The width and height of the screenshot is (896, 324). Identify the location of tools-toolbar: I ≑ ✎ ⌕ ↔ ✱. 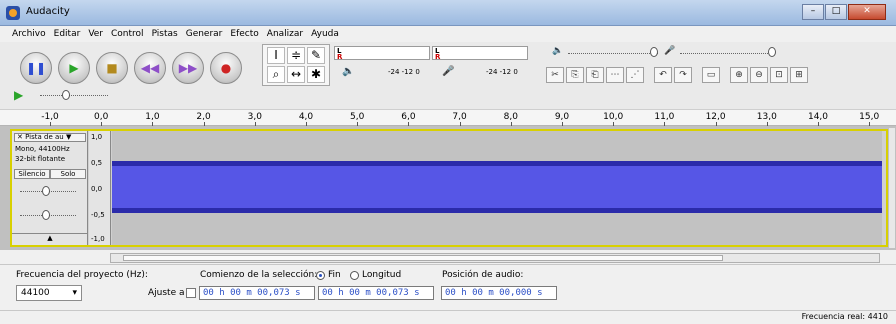
(296, 65).